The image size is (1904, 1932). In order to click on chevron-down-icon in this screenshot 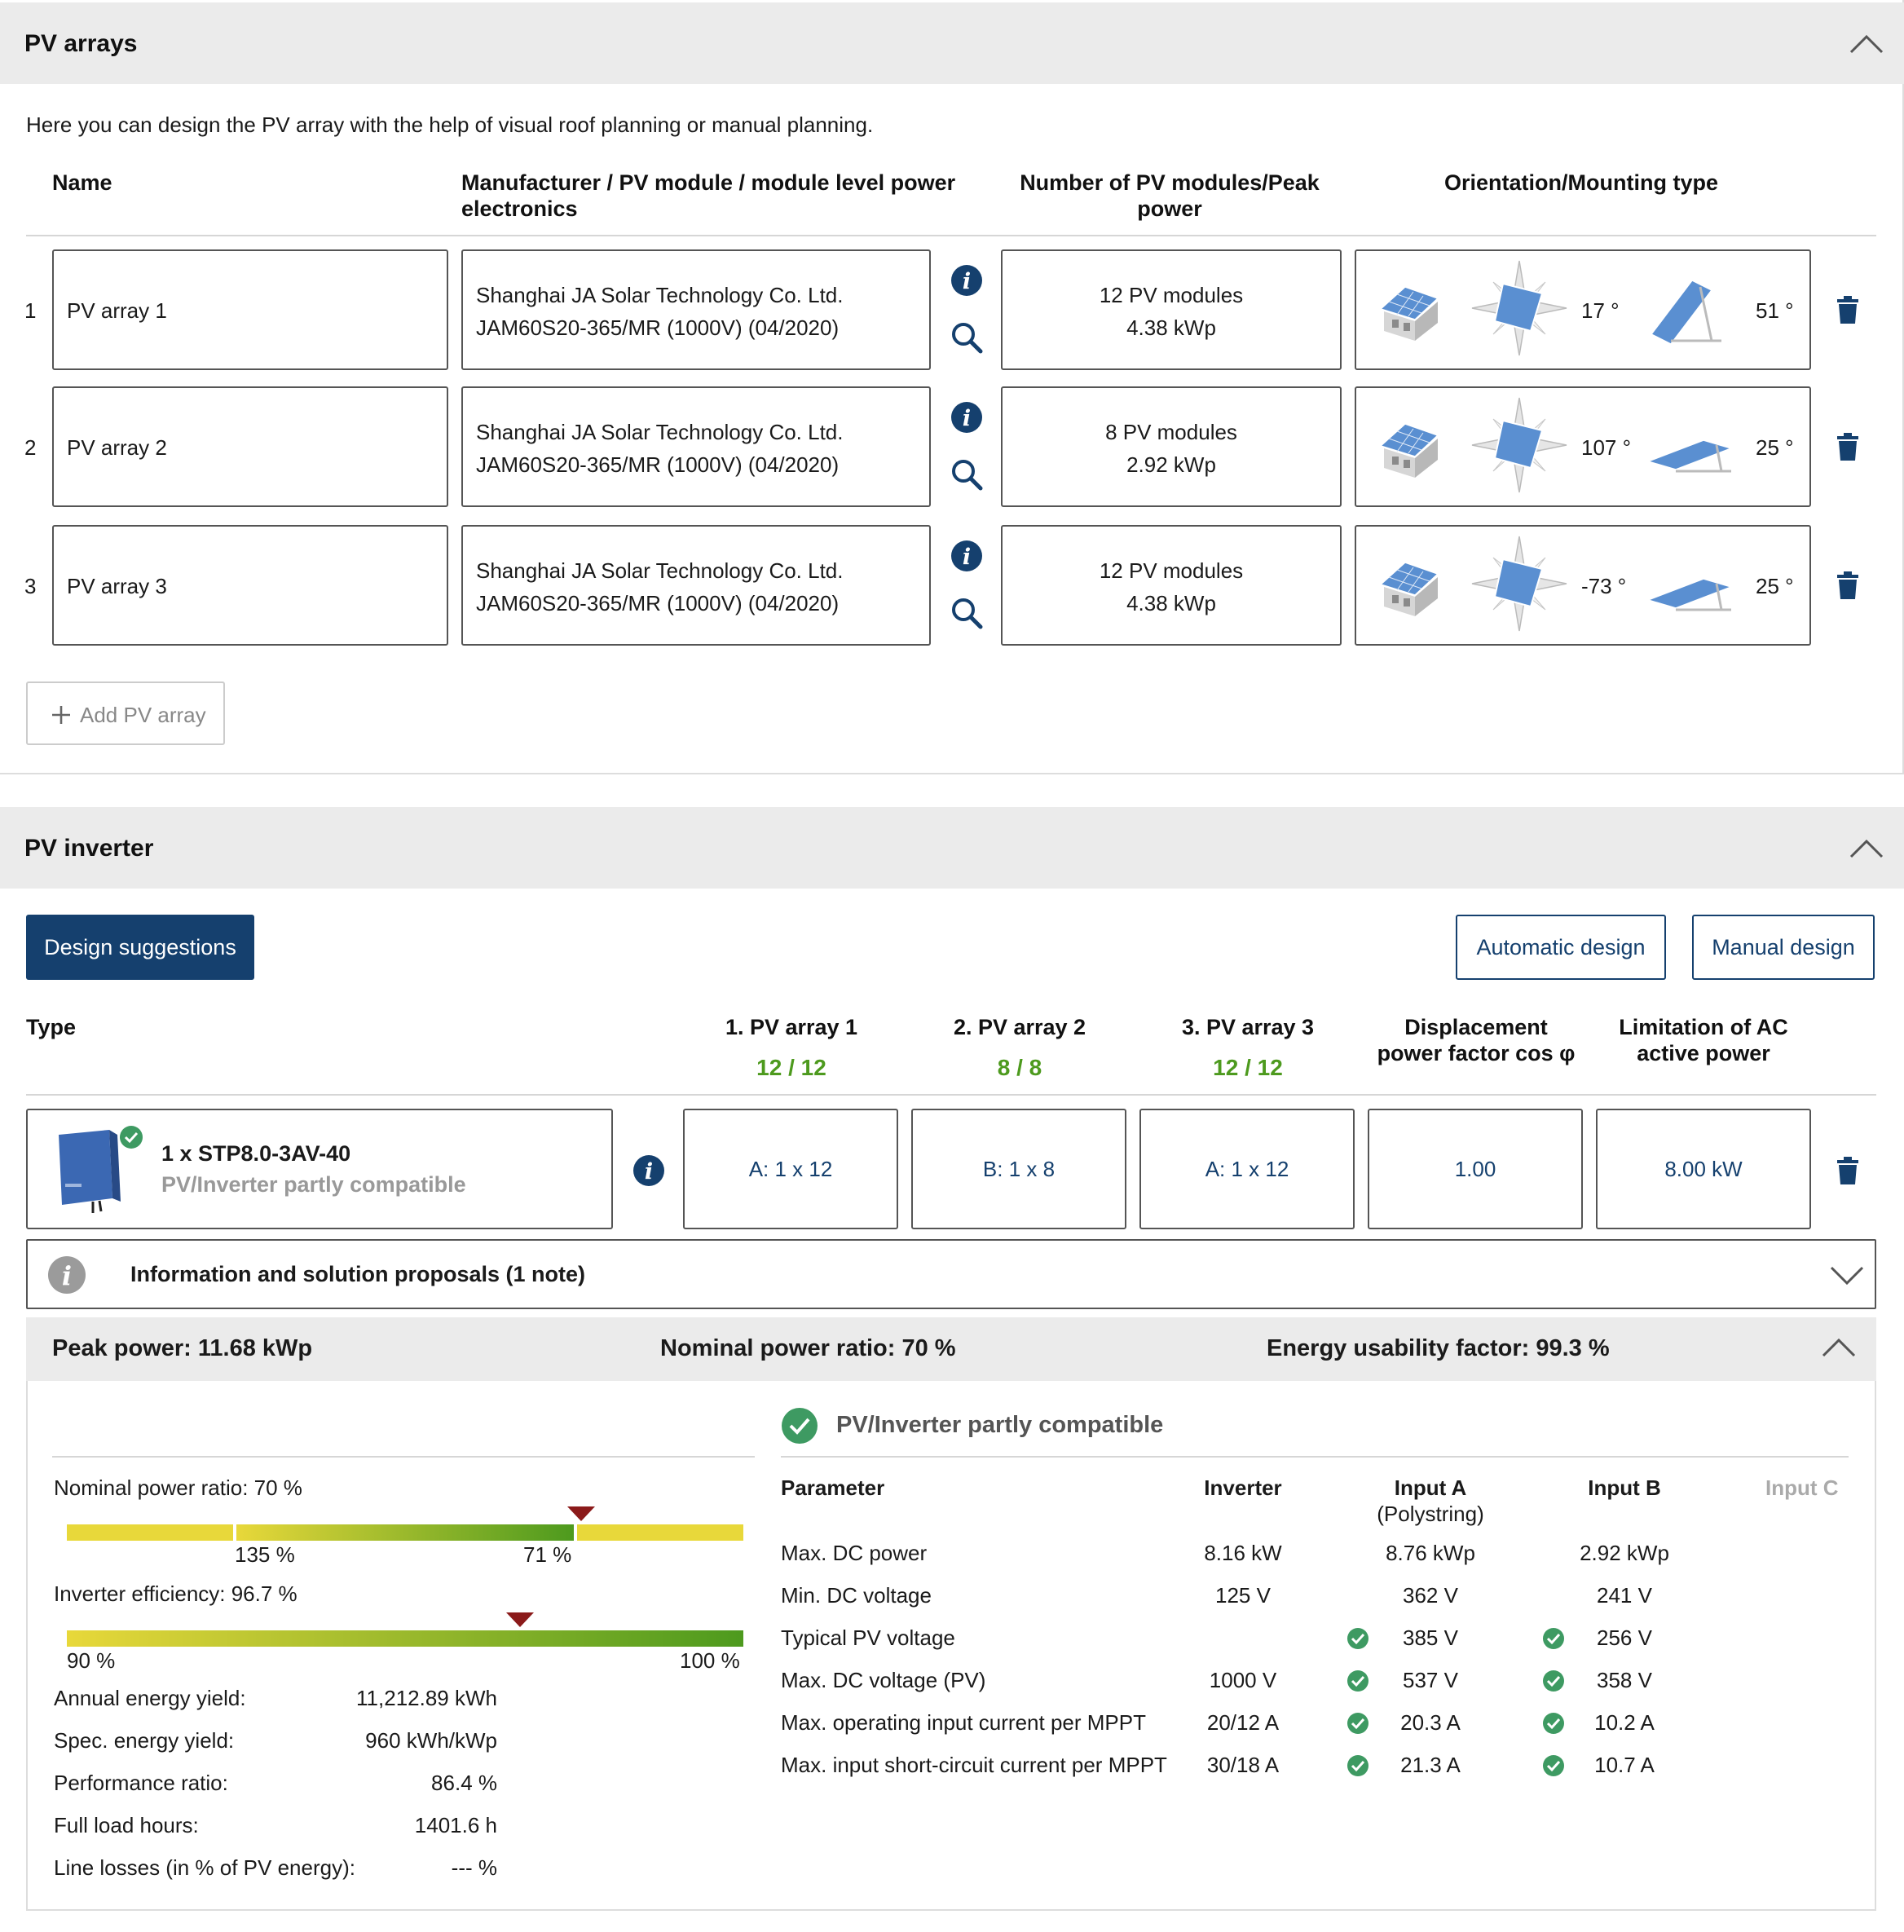, I will do `click(1847, 1275)`.